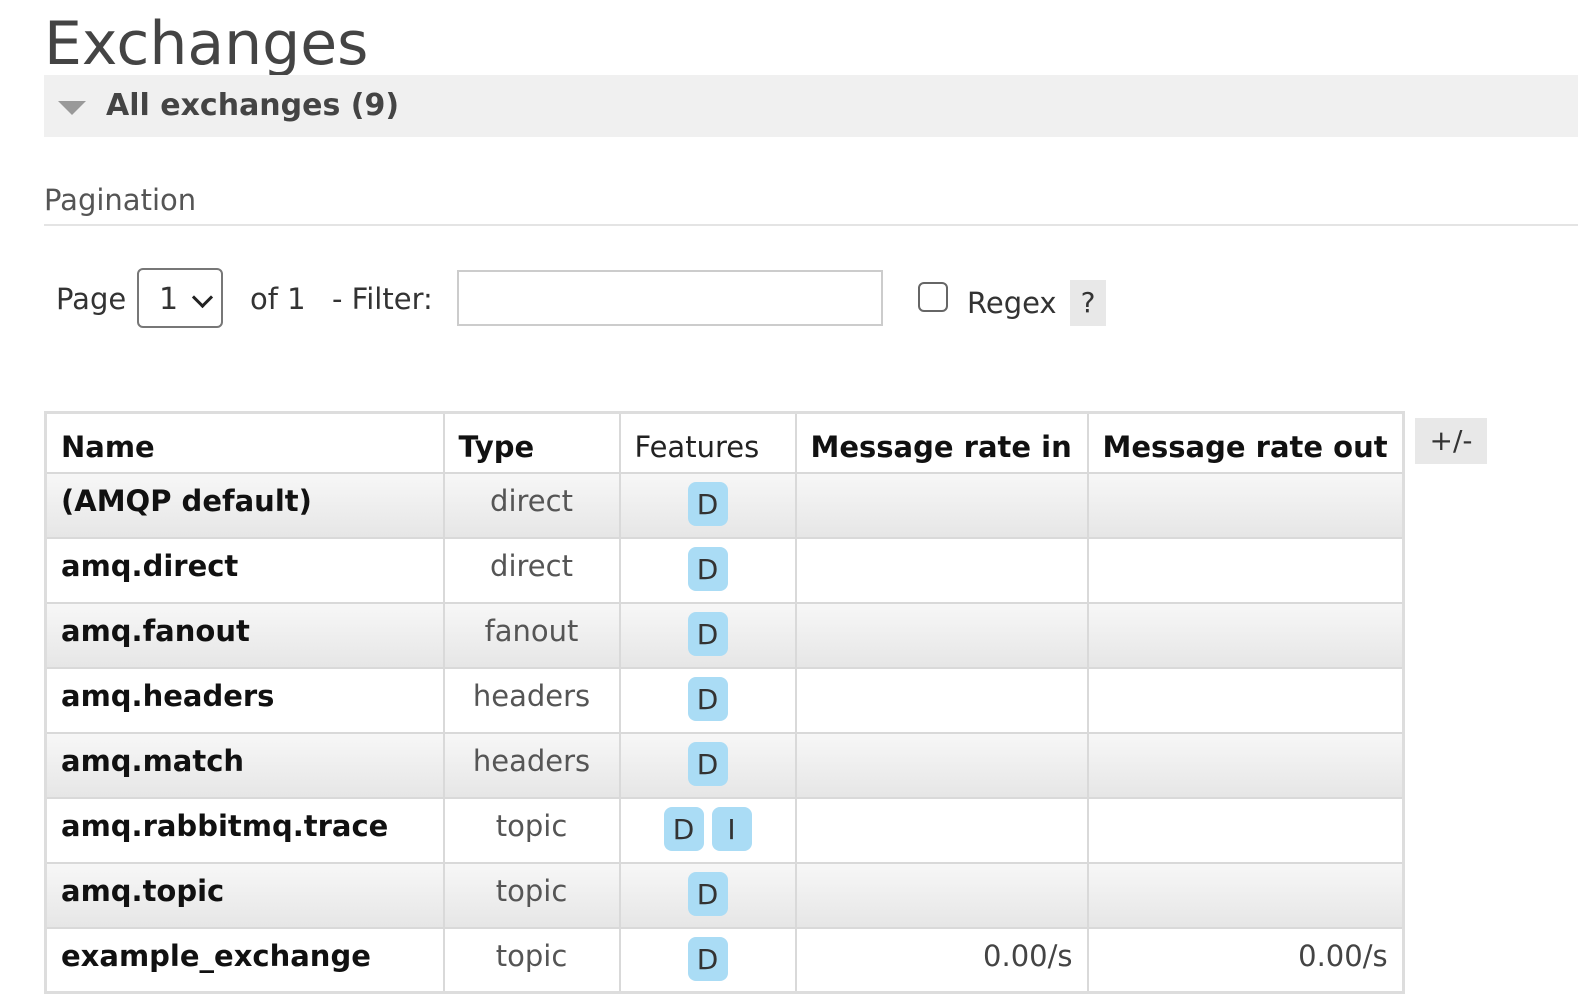 The image size is (1578, 1008). I want to click on column-header-name: Name, so click(244, 442).